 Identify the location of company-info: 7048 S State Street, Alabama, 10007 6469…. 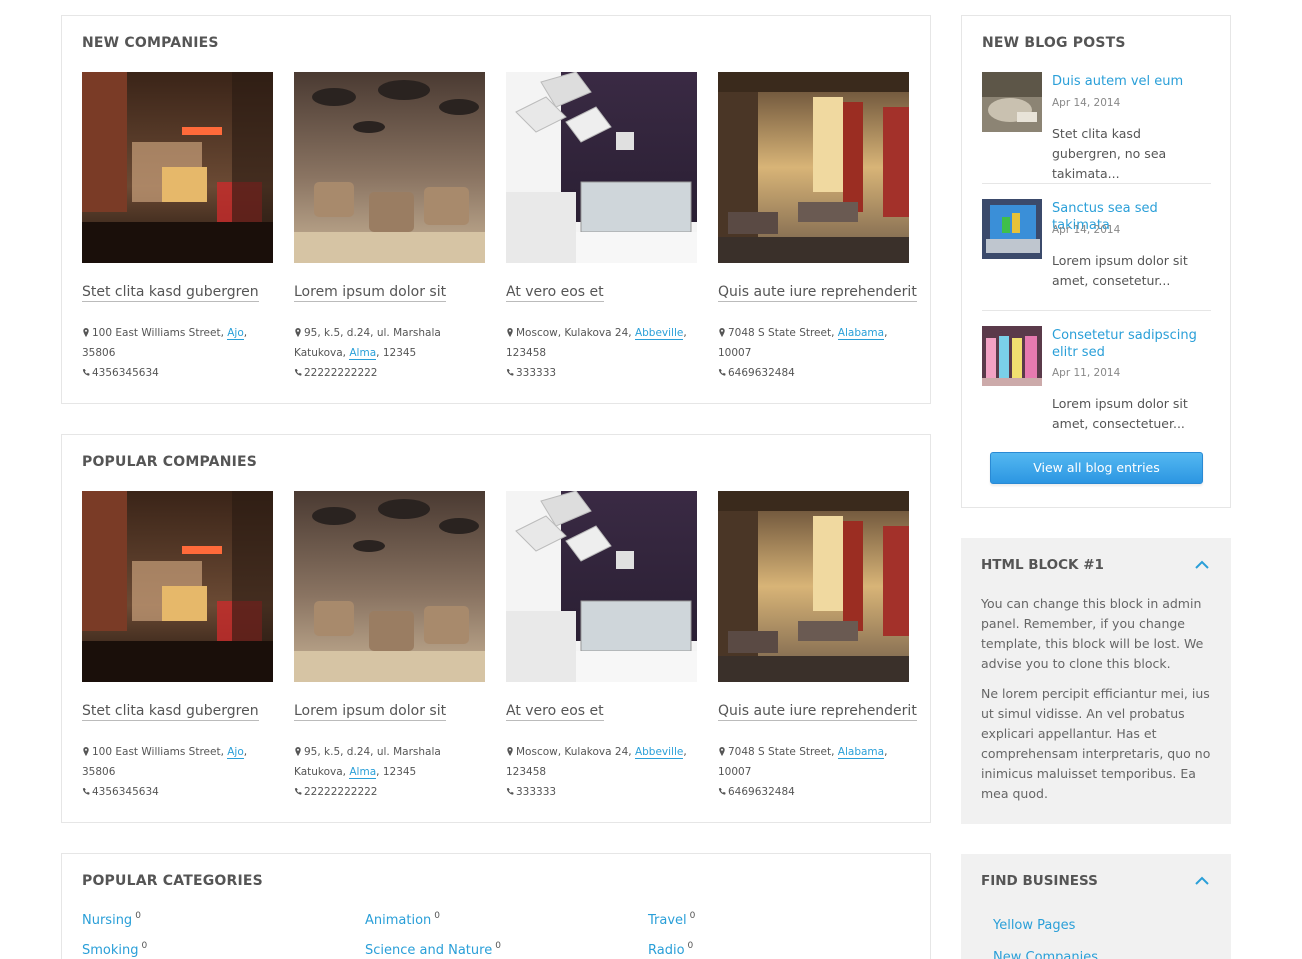
(803, 353).